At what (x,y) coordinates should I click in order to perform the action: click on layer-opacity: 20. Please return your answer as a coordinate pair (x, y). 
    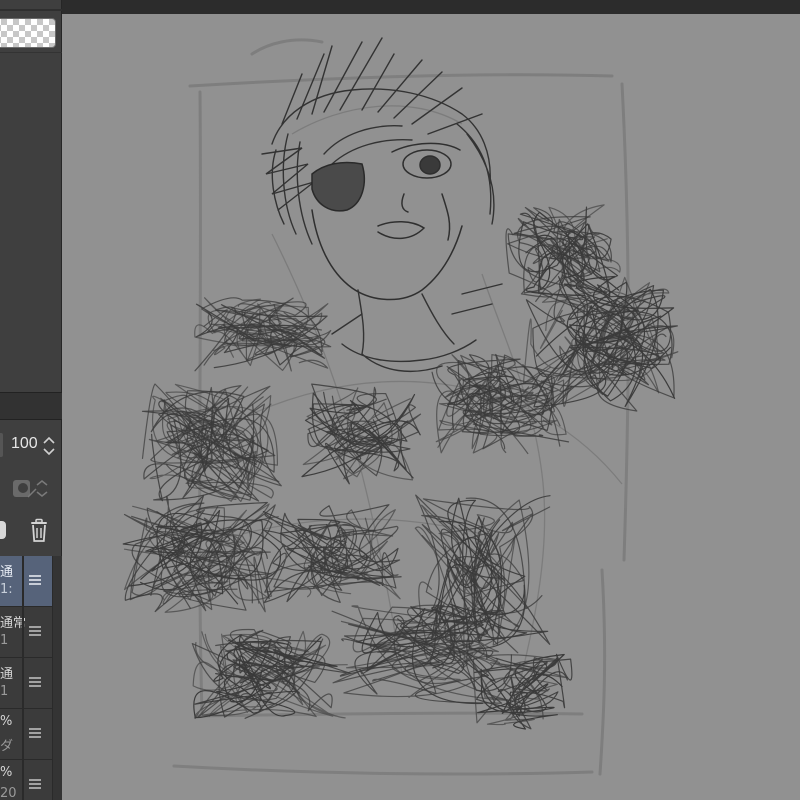
    Looking at the image, I should click on (8, 793).